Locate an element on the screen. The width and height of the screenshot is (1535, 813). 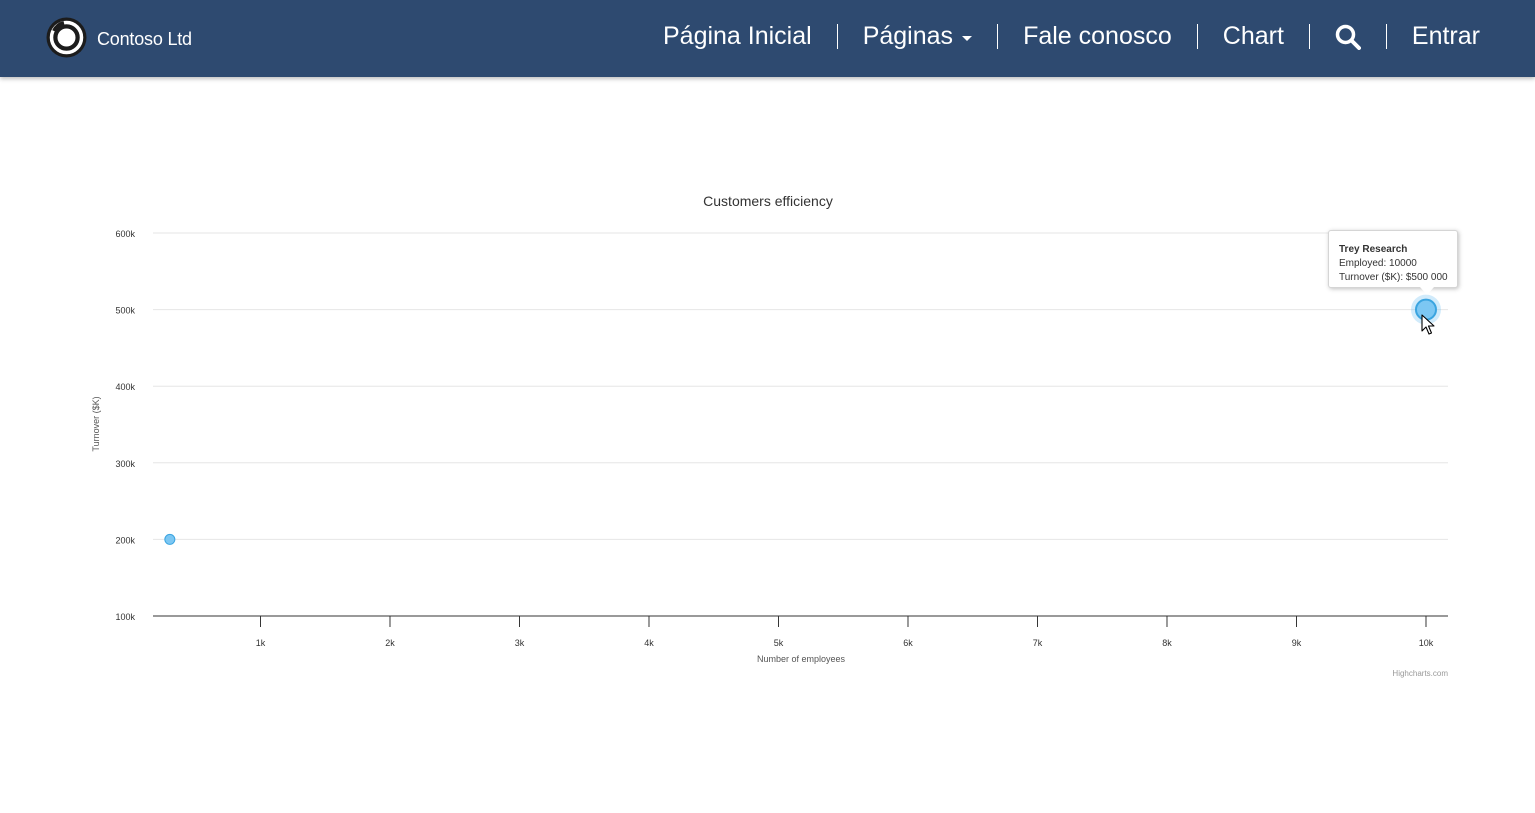
x-tick-label: 6k is located at coordinates (908, 643).